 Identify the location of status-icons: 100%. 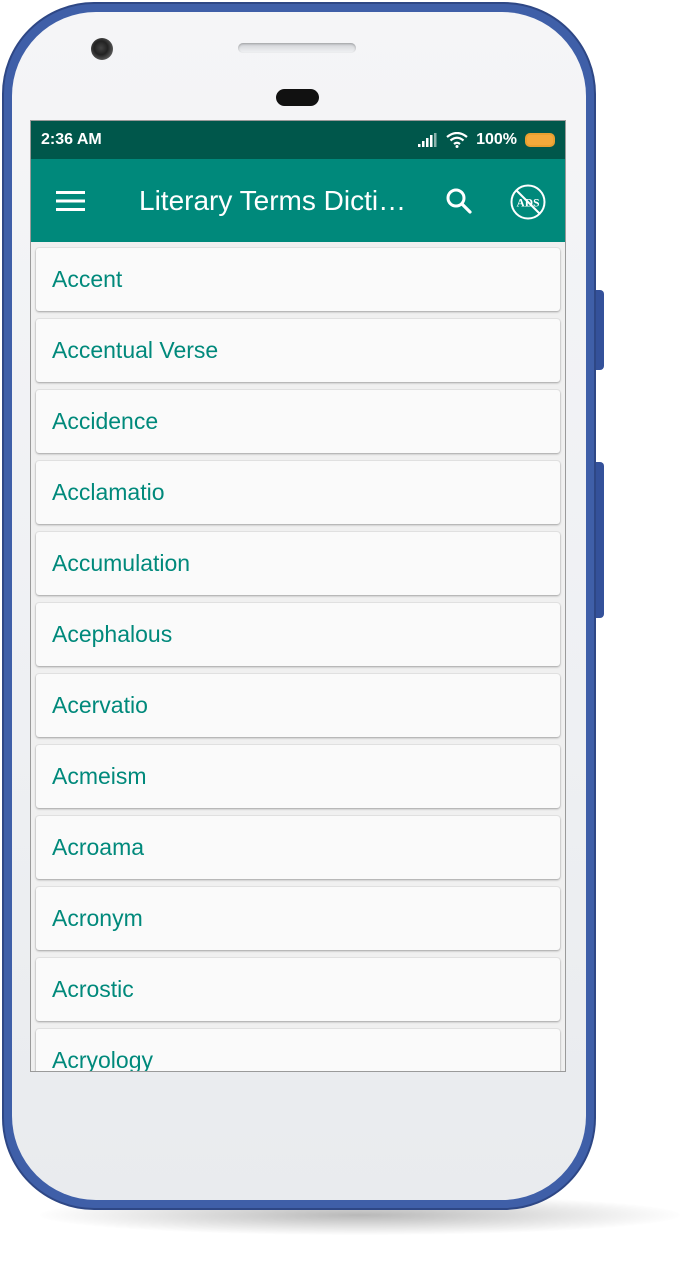
(486, 140).